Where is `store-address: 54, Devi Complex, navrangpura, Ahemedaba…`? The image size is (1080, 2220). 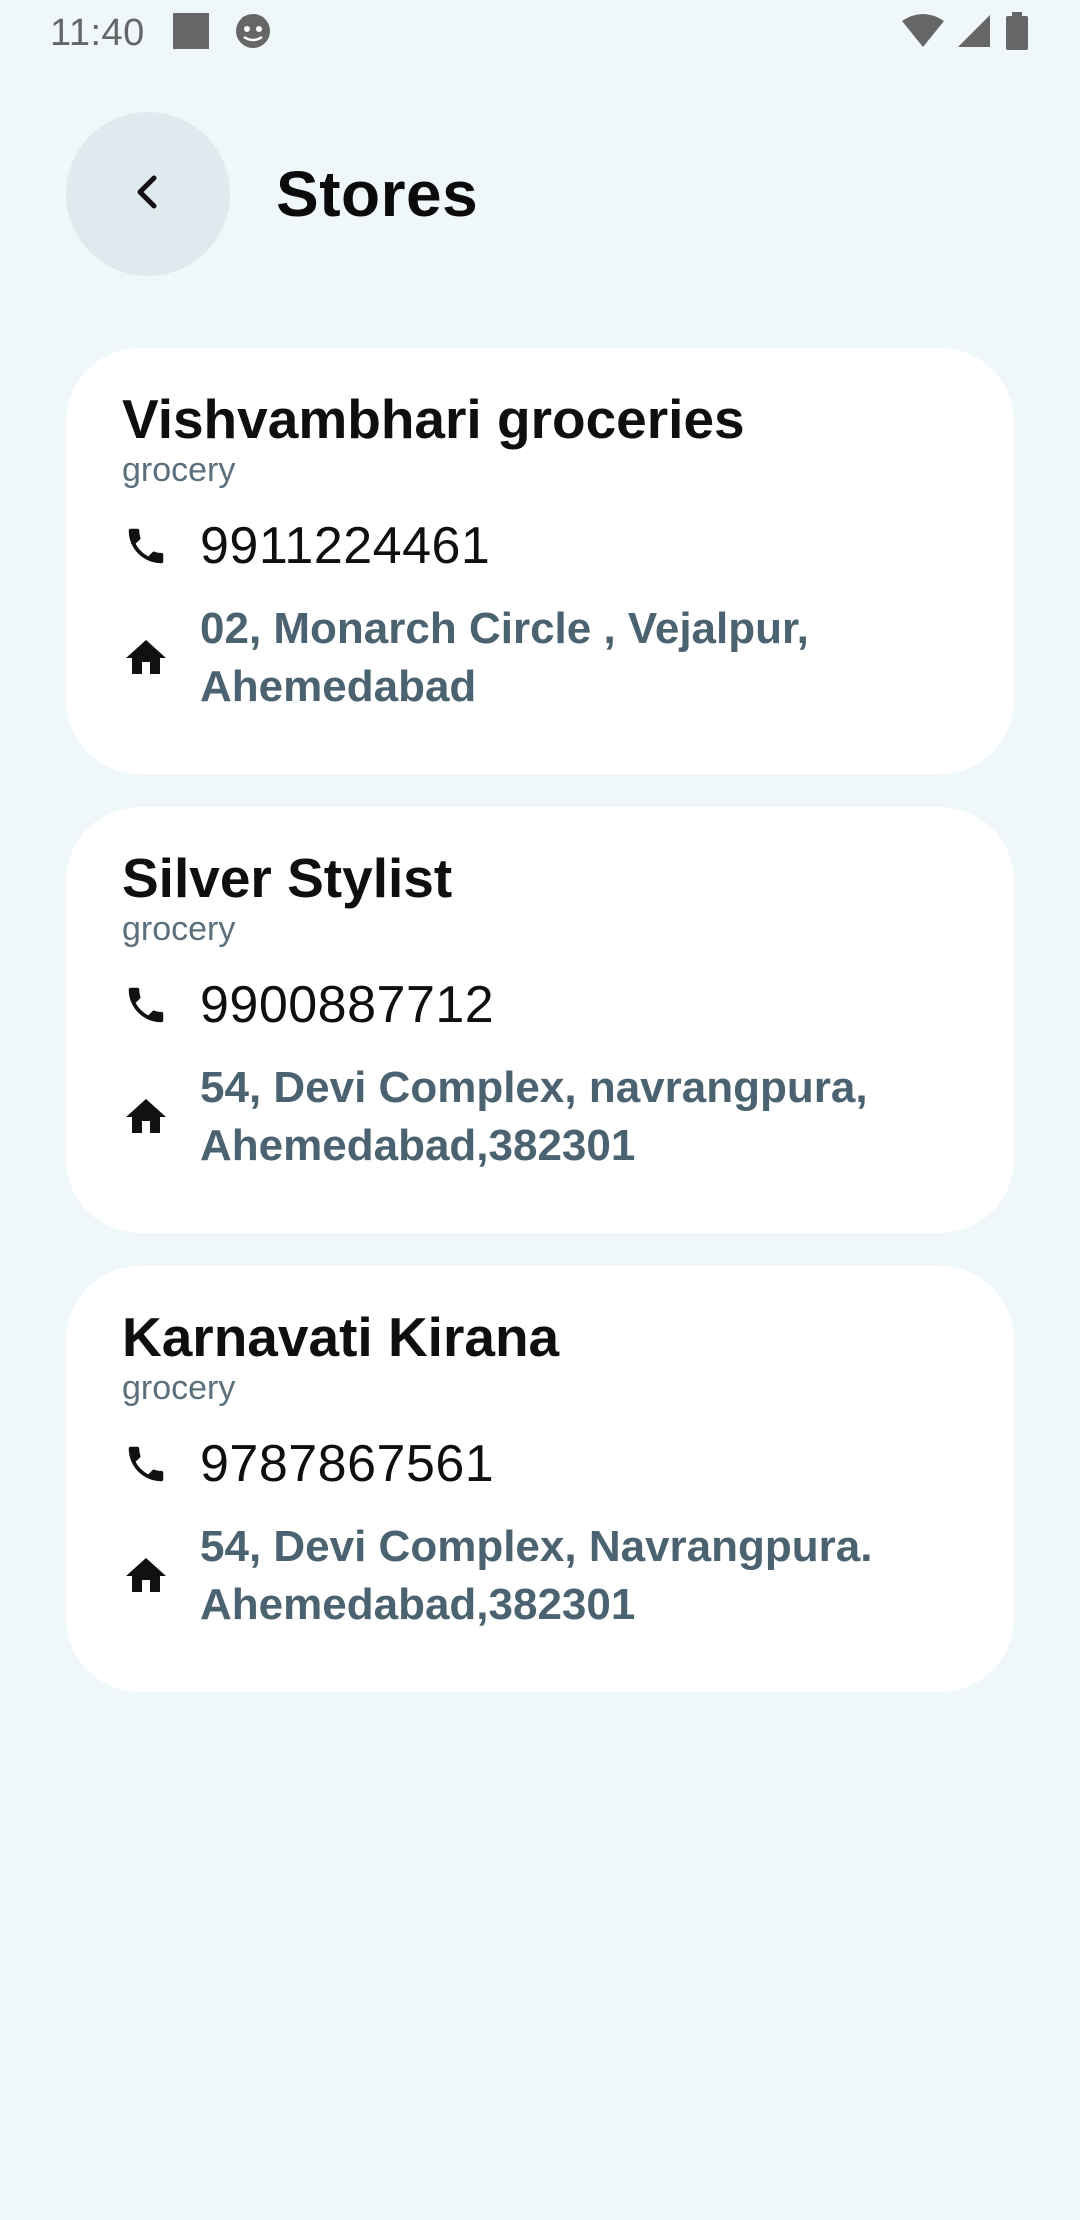
store-address: 54, Devi Complex, navrangpura, Ahemedaba… is located at coordinates (534, 1116).